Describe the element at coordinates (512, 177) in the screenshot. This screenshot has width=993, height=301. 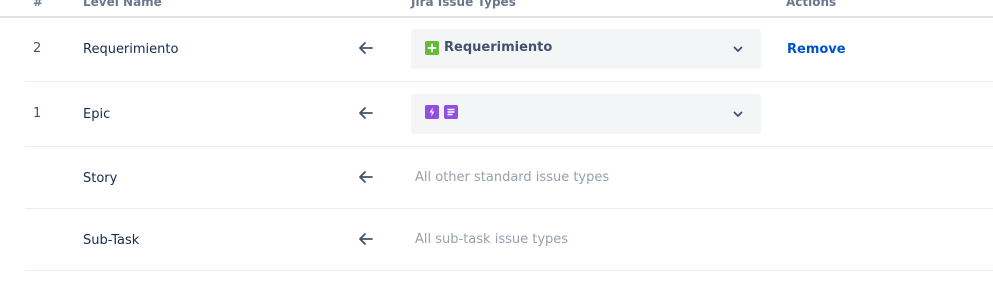
I see `issue-types-text: All other standard issue types` at that location.